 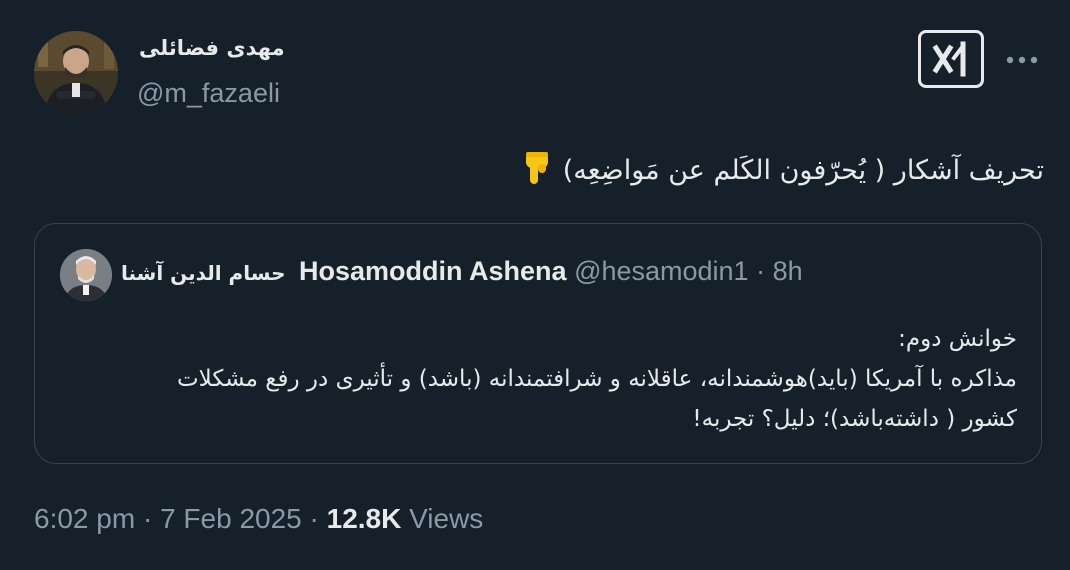 What do you see at coordinates (537, 171) in the screenshot?
I see `pointing-down-emoji-icon` at bounding box center [537, 171].